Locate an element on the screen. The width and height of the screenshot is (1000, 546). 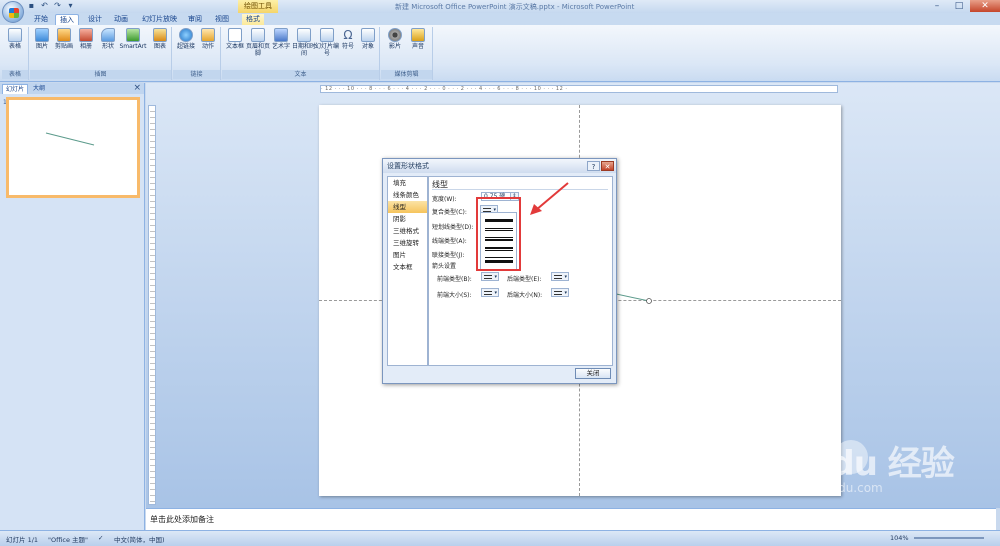
dialog-close-button: 关闭 is located at coordinates (593, 373).